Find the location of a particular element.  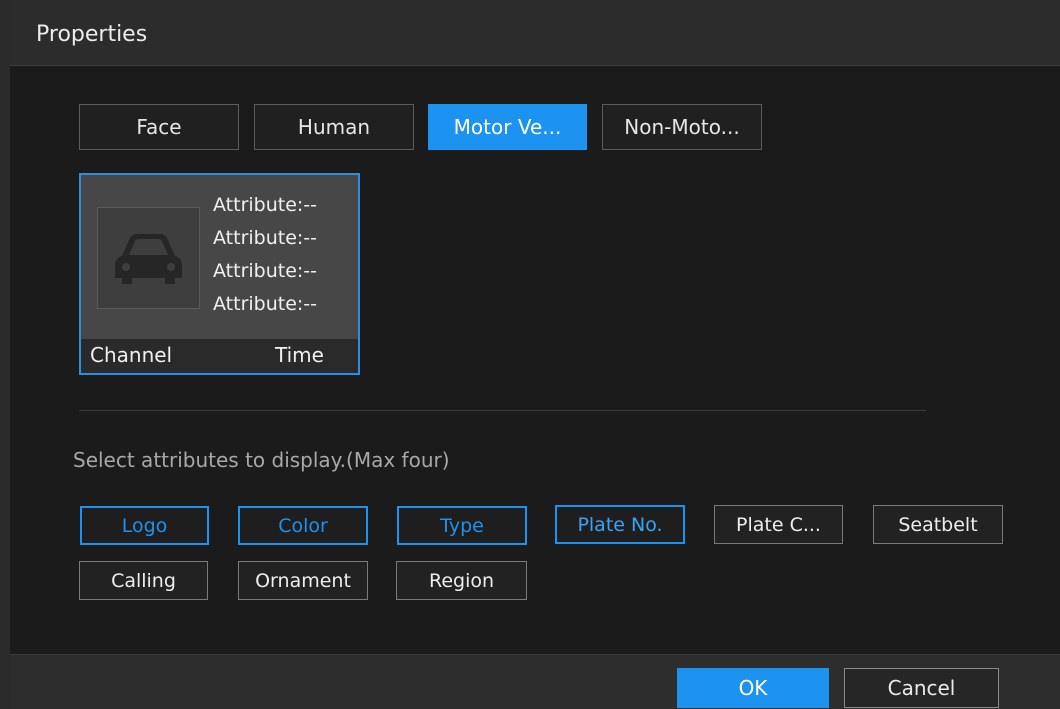

attribute-option-color: Color is located at coordinates (303, 525).